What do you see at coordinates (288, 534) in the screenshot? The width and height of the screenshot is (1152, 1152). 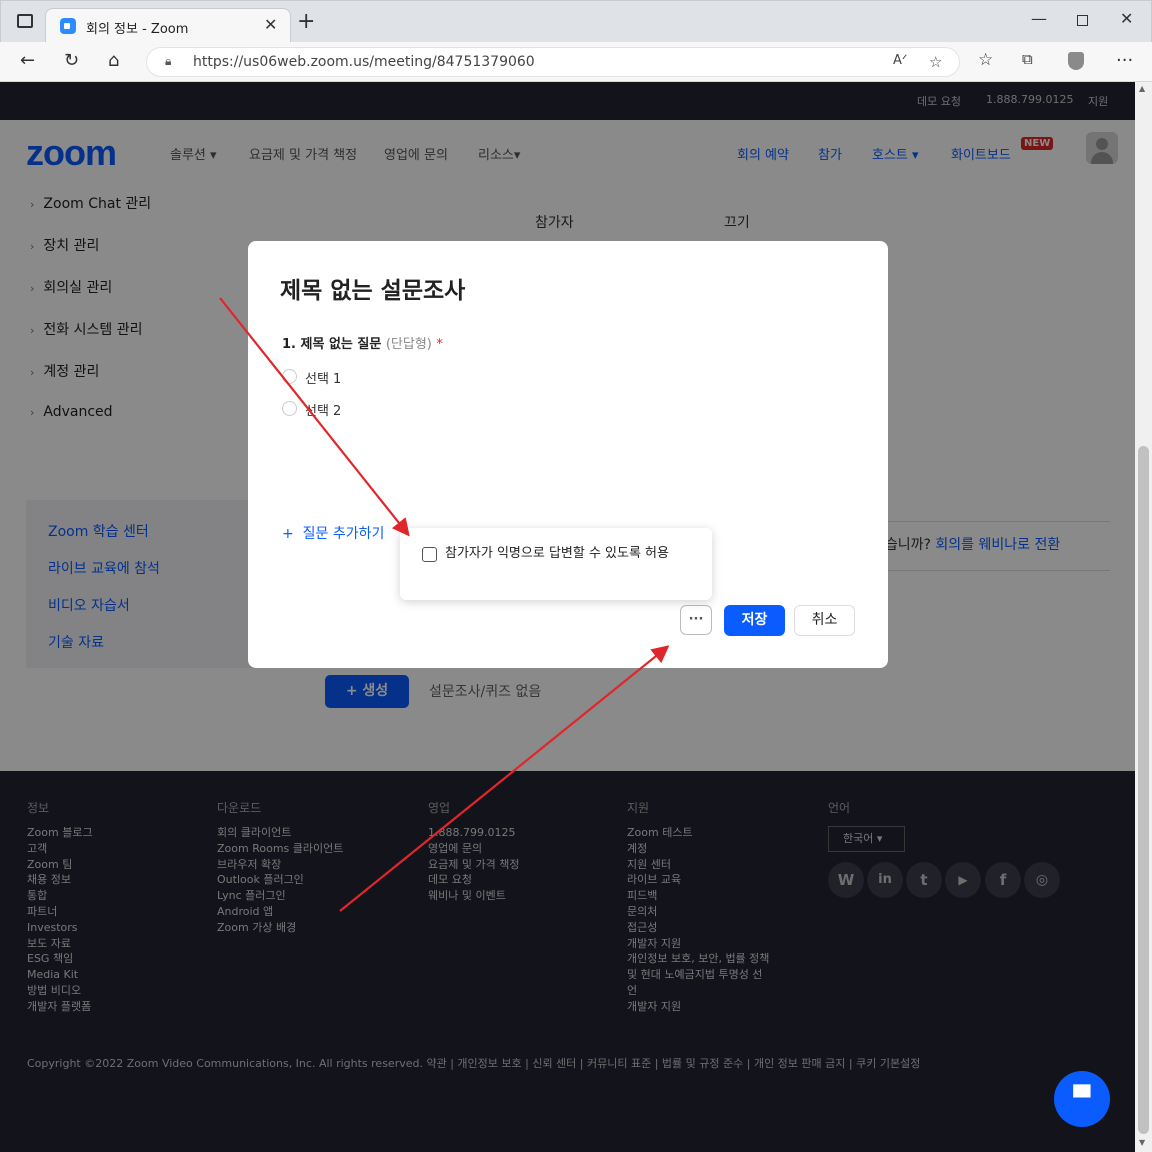 I see `plus-icon: +` at bounding box center [288, 534].